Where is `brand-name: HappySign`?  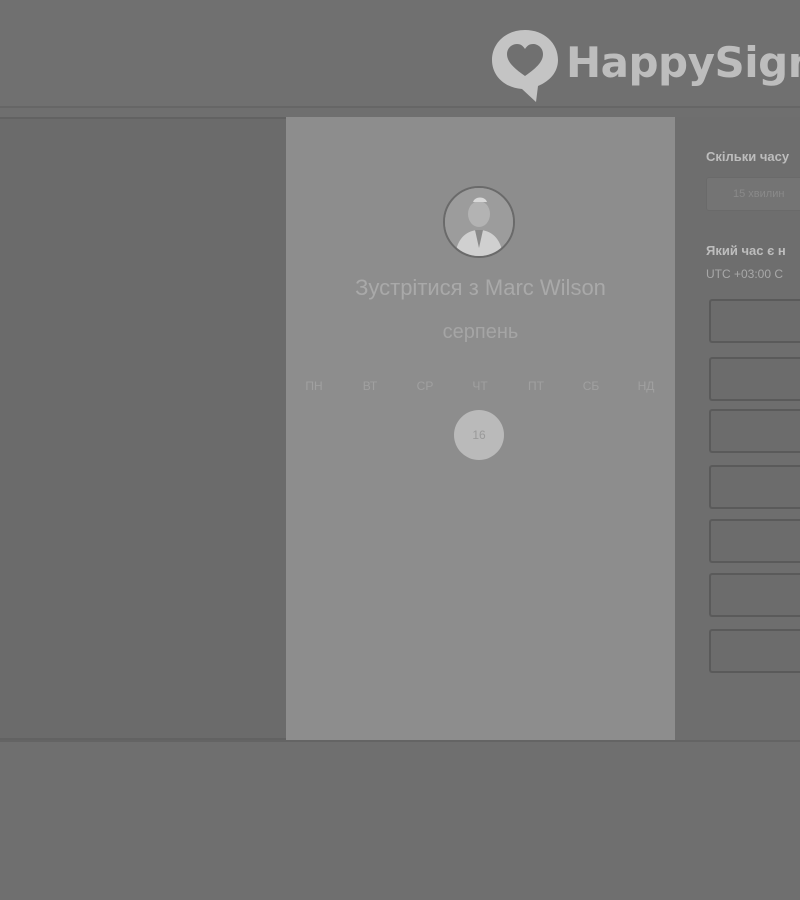
brand-name: HappySign is located at coordinates (683, 62).